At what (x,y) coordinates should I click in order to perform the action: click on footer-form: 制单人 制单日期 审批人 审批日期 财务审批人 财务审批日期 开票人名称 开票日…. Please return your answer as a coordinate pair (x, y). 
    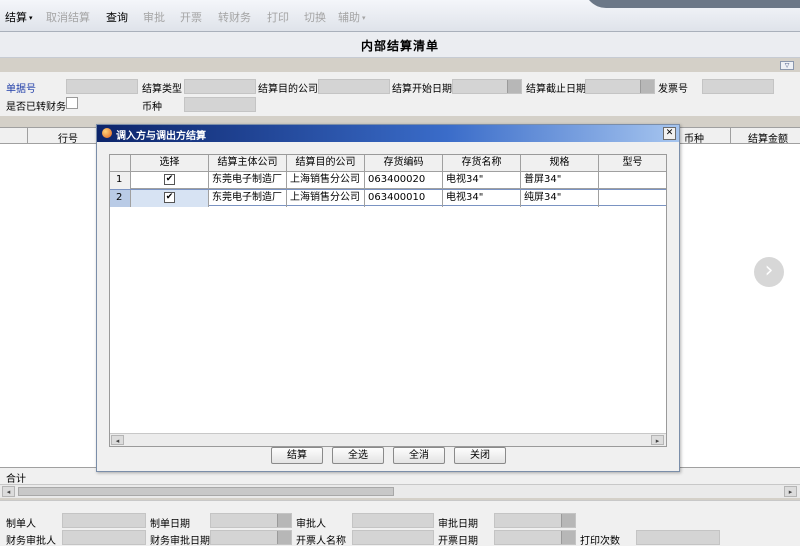
    Looking at the image, I should click on (400, 523).